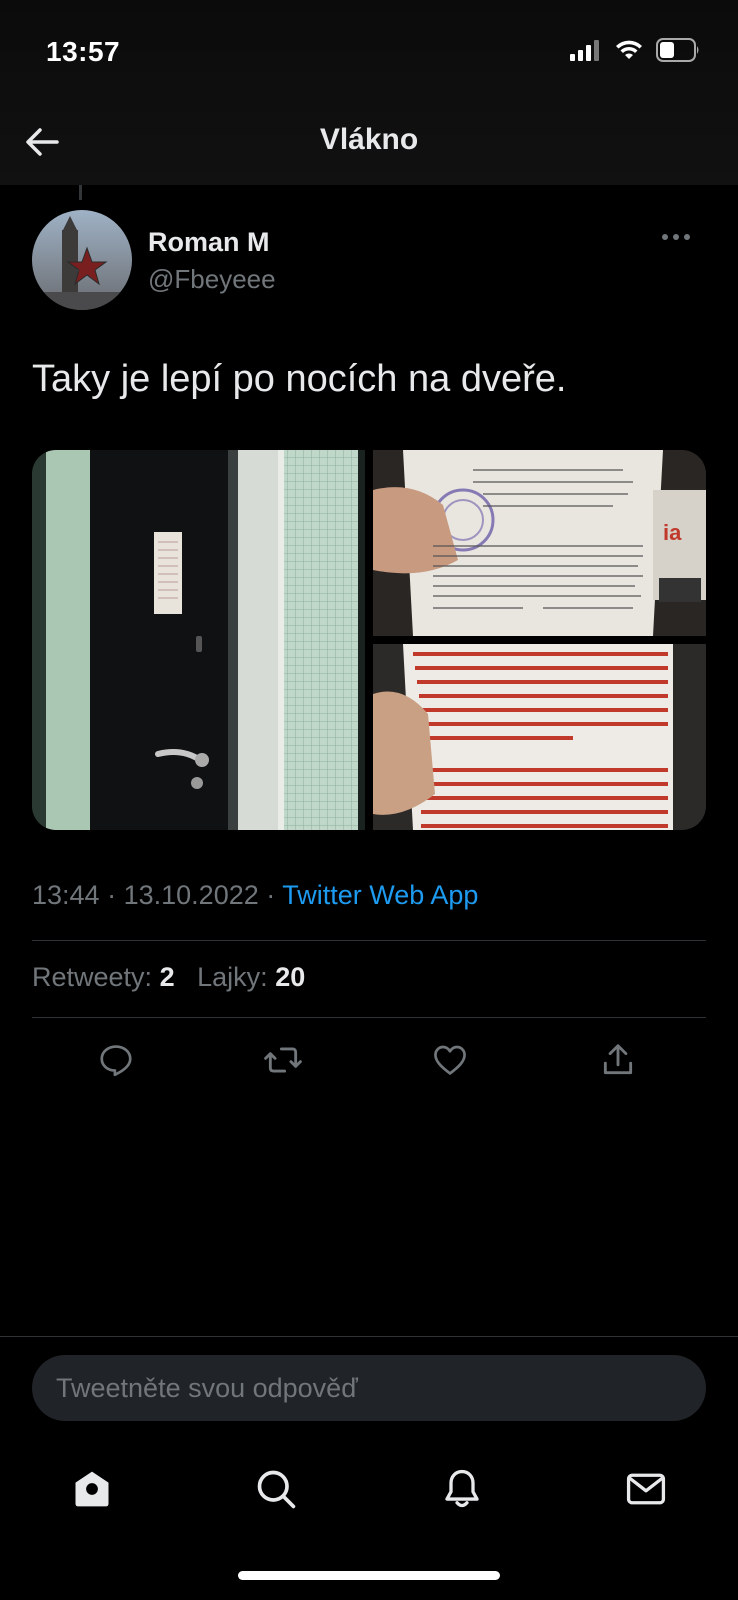 Image resolution: width=738 pixels, height=1600 pixels. Describe the element at coordinates (198, 640) in the screenshot. I see `media-door-photo` at that location.